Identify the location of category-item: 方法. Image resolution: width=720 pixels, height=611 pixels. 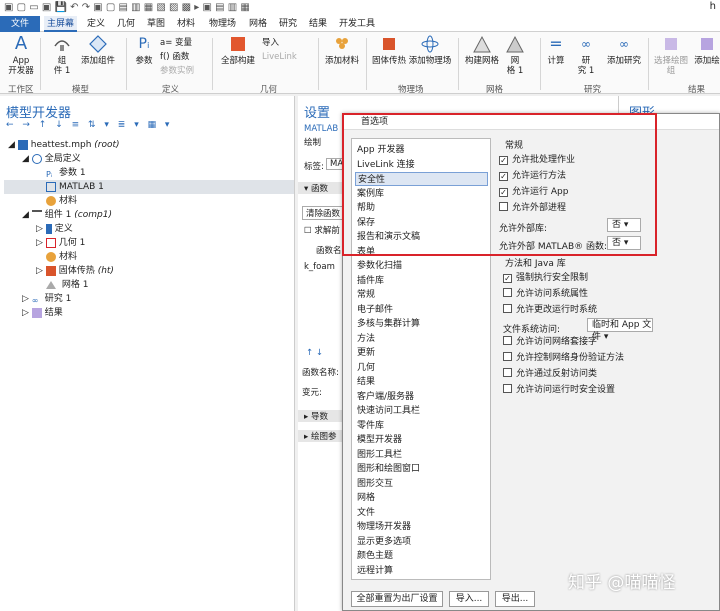
(421, 339).